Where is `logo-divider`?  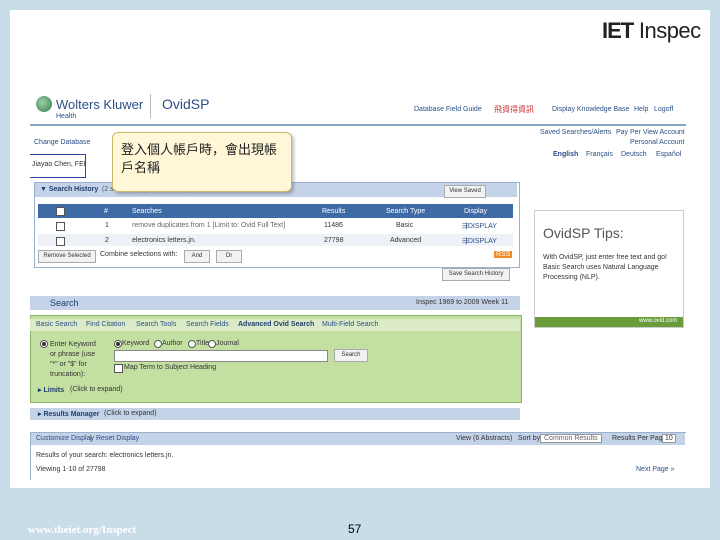
logo-divider is located at coordinates (150, 106).